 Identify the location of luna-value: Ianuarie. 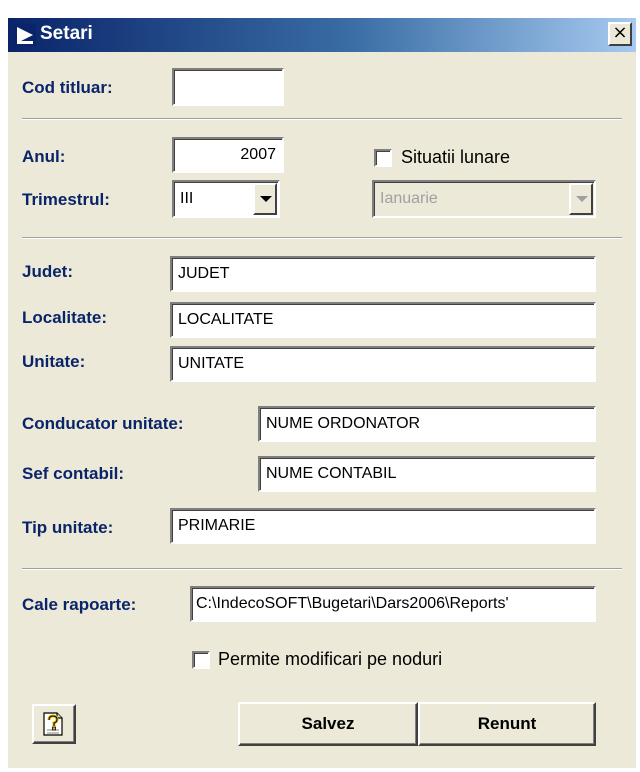
(409, 198).